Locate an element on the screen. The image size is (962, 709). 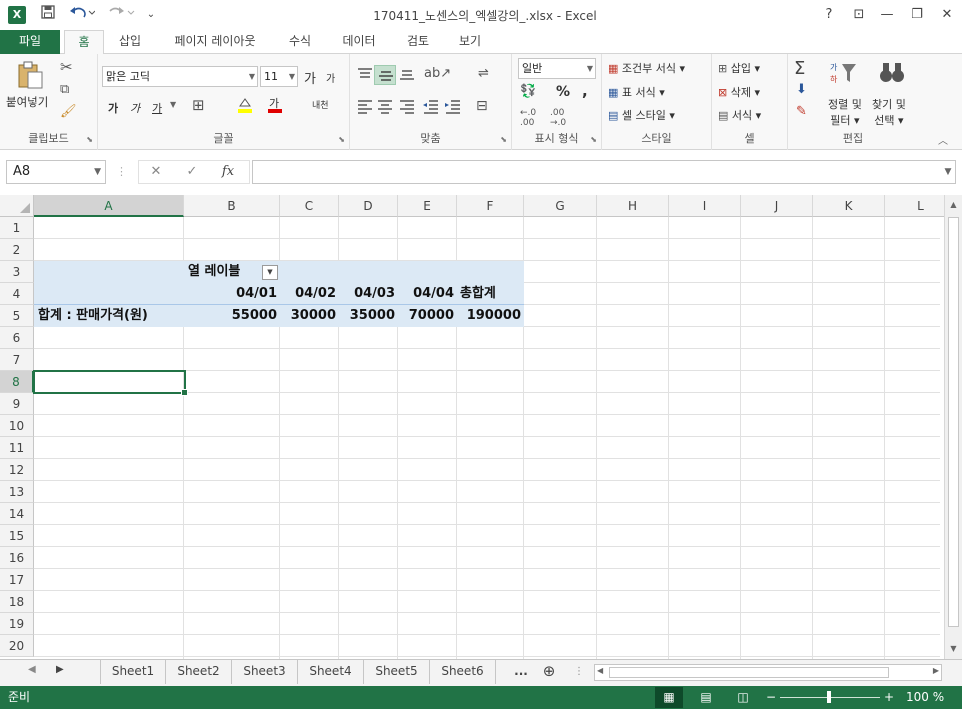
column-header-i: I is located at coordinates (705, 206).